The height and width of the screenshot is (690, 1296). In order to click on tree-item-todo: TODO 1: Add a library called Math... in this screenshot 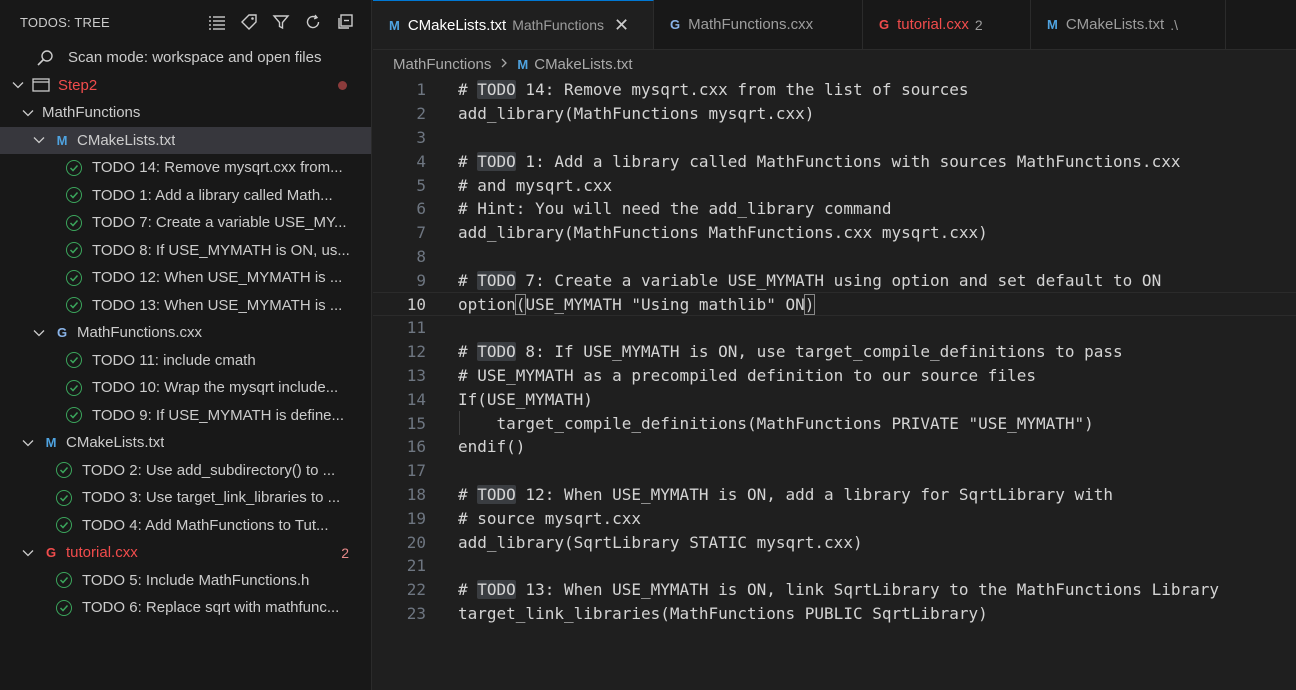, I will do `click(185, 196)`.